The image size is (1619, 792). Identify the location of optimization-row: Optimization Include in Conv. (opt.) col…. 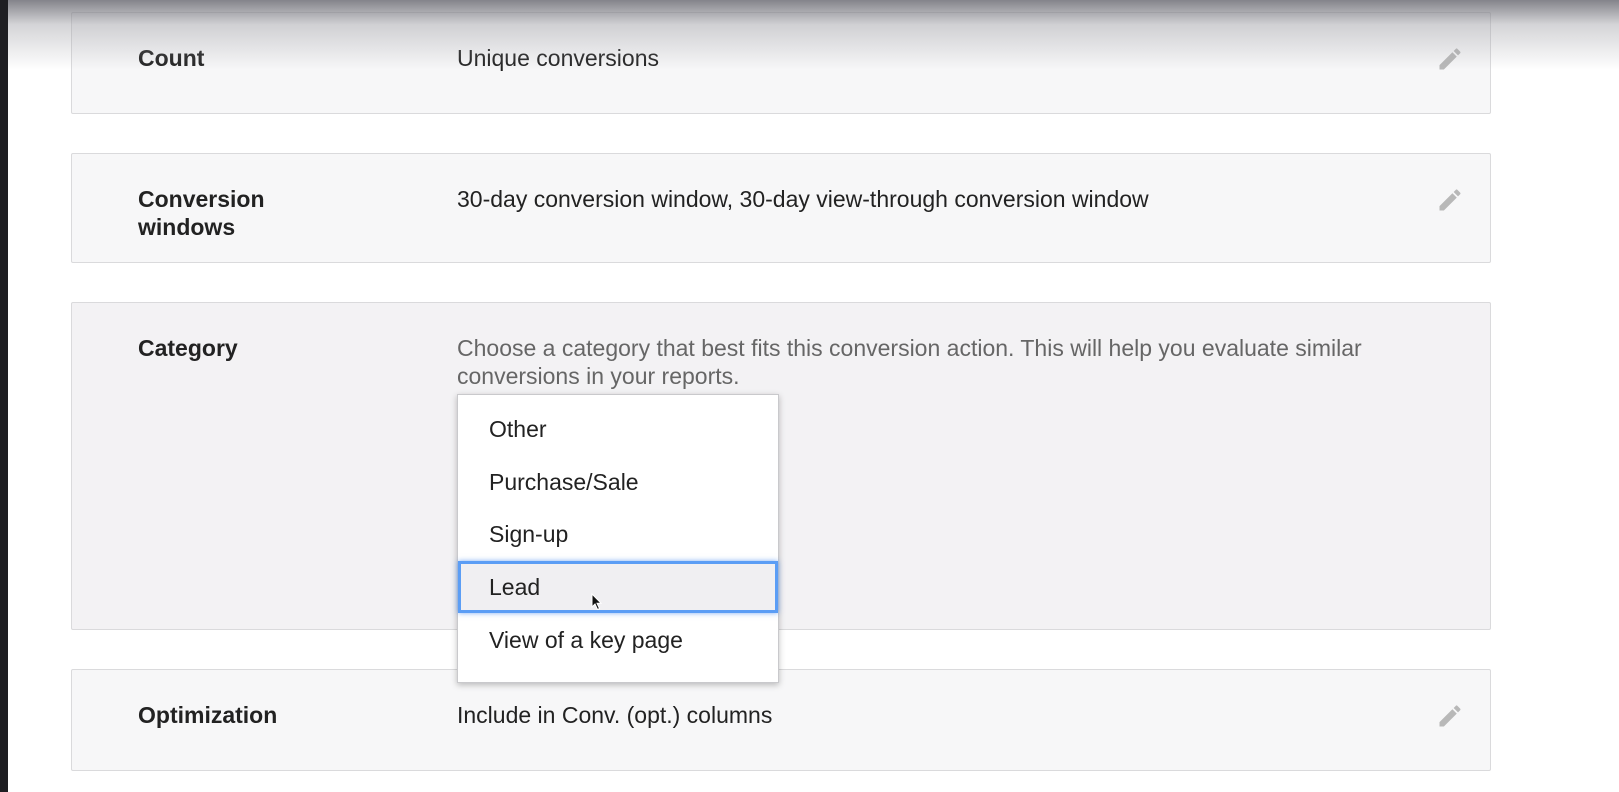
(781, 720).